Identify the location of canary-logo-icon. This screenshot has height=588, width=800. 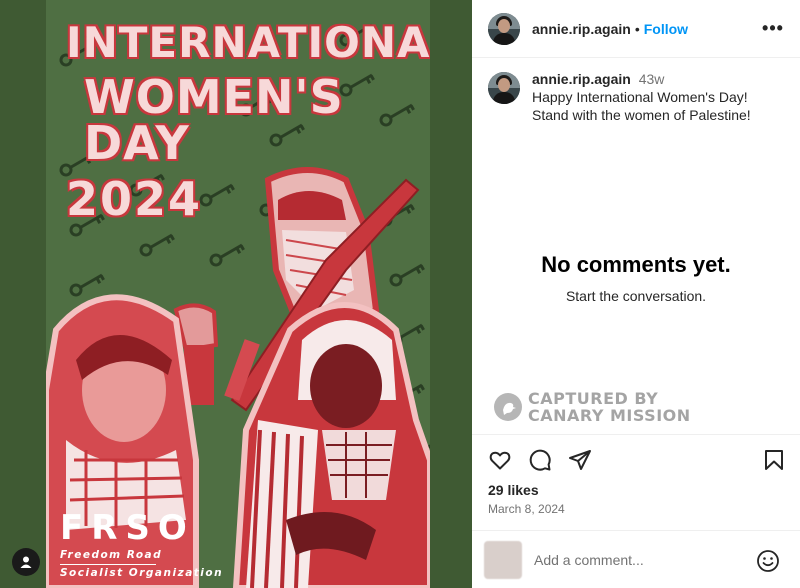
(508, 407).